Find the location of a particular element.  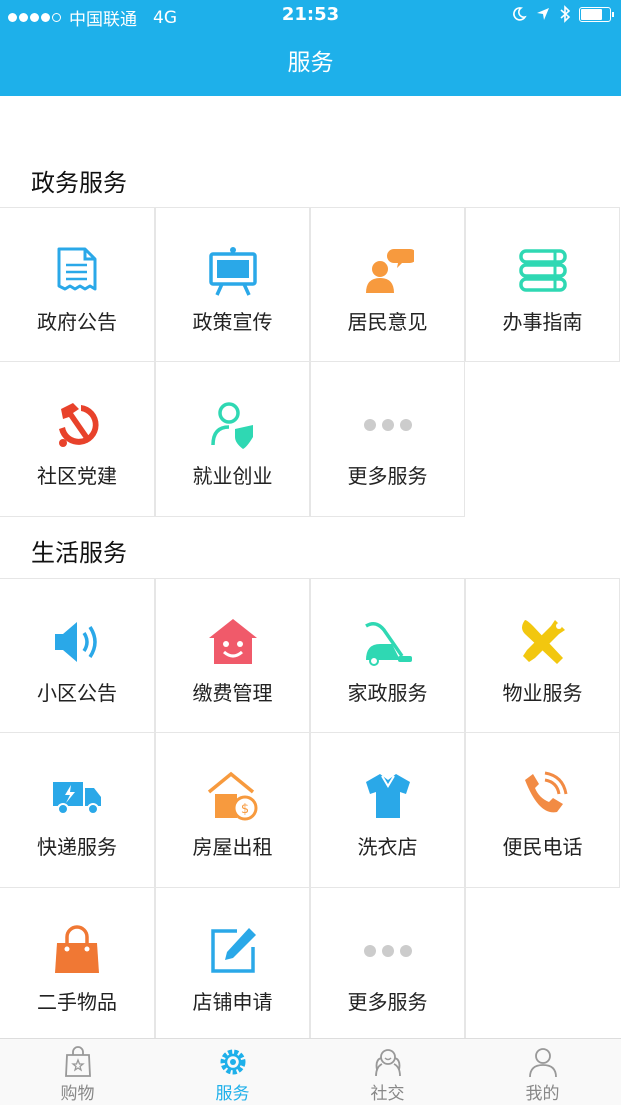

service-label: 居民意见 is located at coordinates (387, 322).